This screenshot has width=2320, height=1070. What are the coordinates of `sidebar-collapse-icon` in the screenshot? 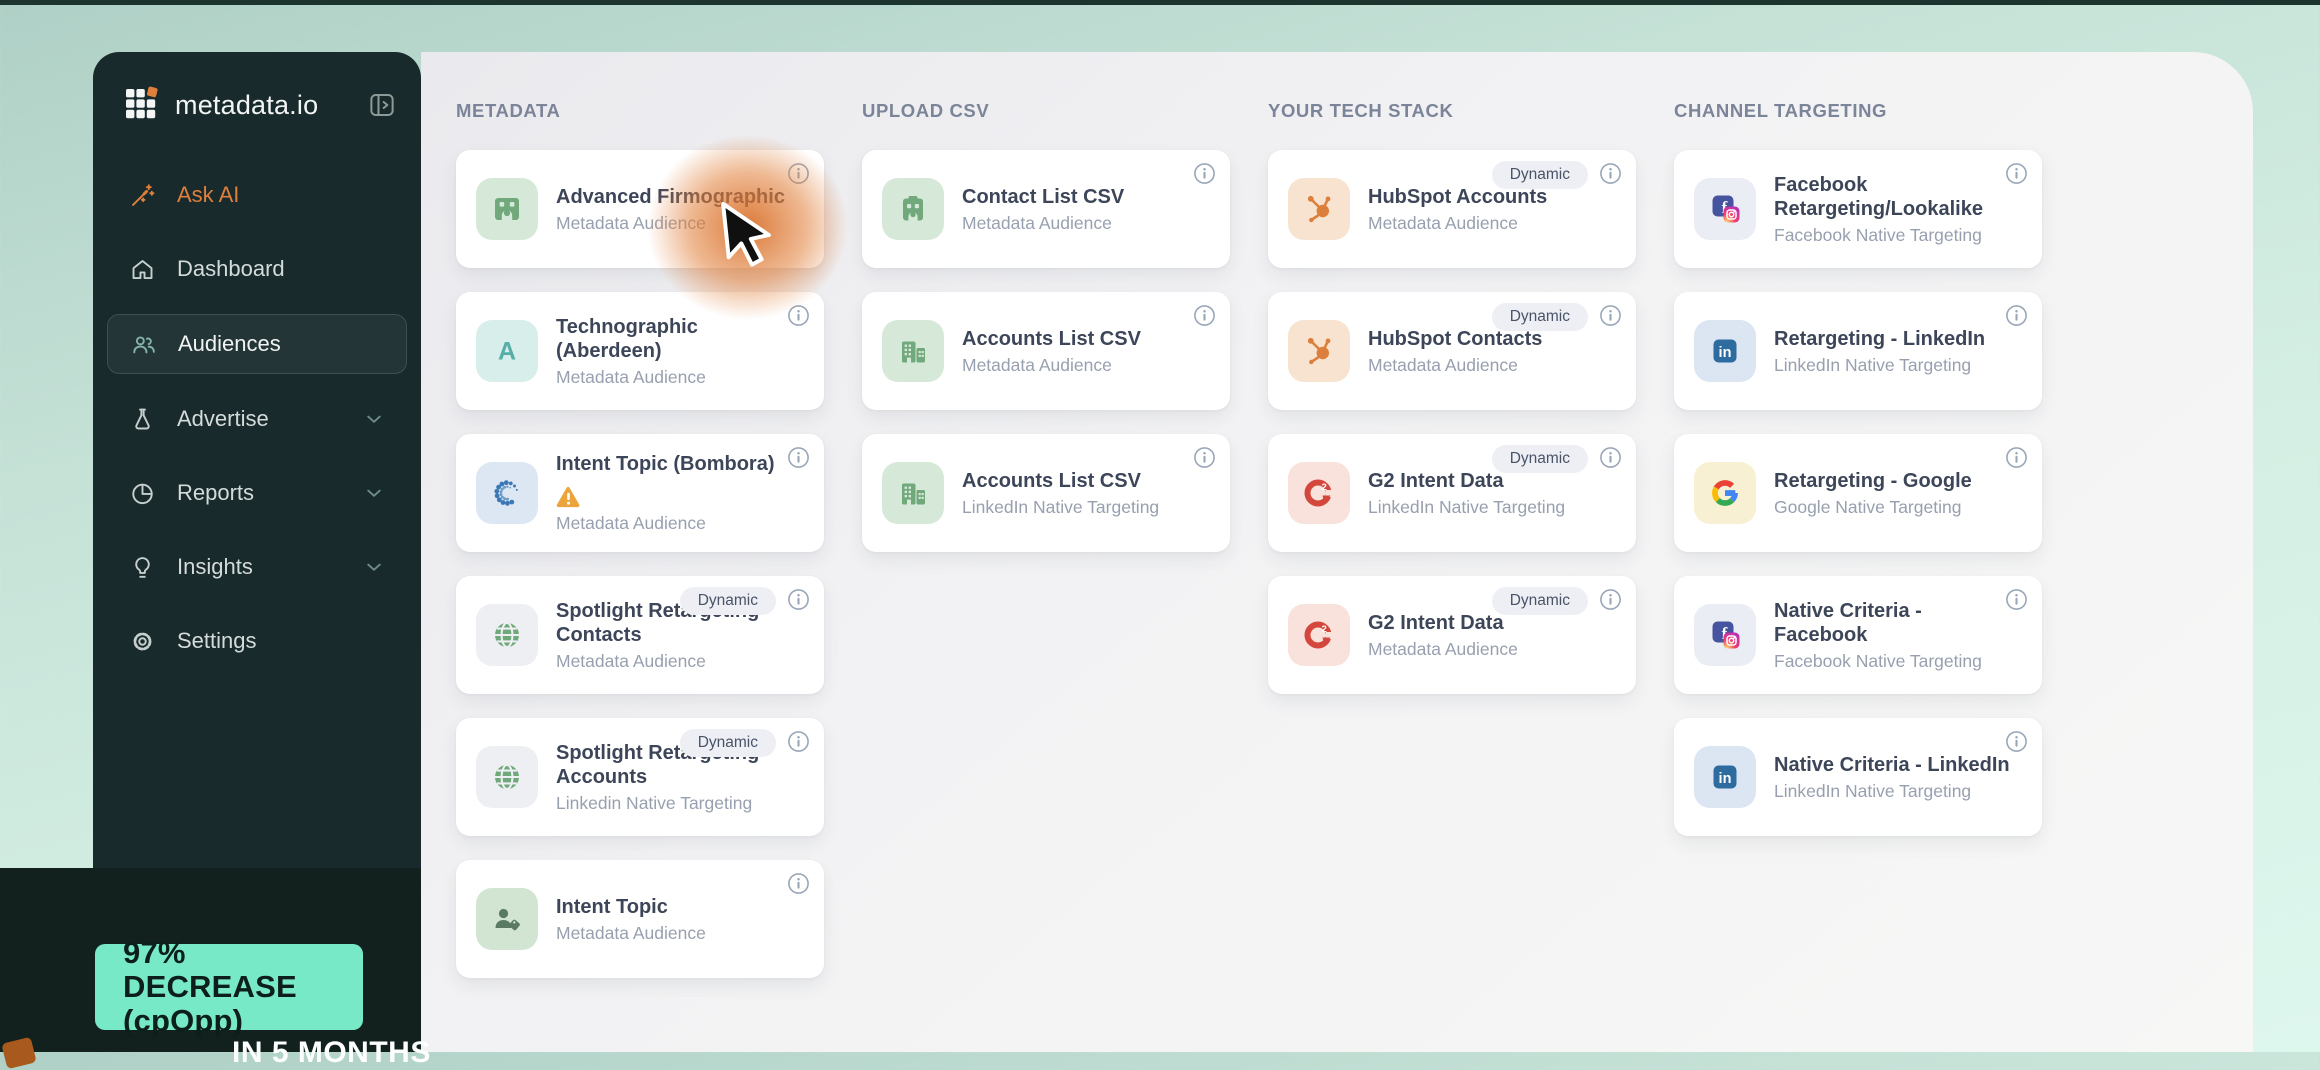 It's located at (382, 105).